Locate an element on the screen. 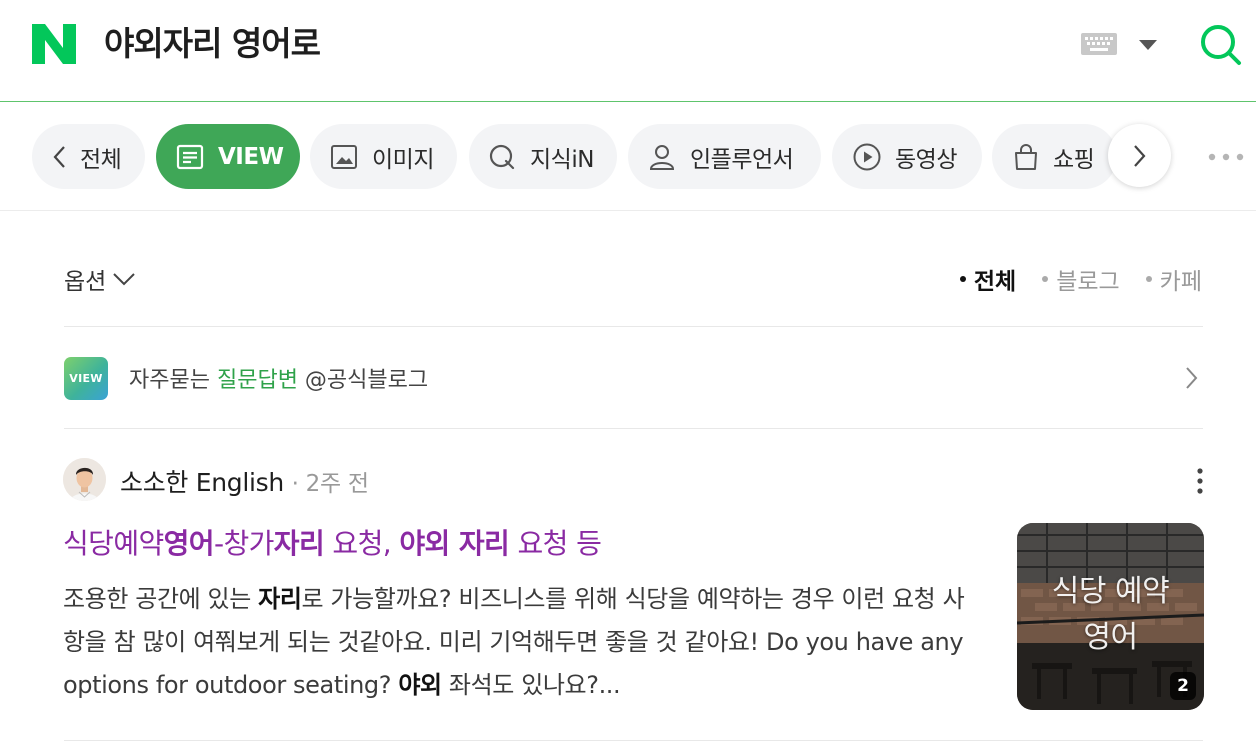 The image size is (1256, 748). thumbnail-caption: 식당 예약 영어 is located at coordinates (1110, 615).